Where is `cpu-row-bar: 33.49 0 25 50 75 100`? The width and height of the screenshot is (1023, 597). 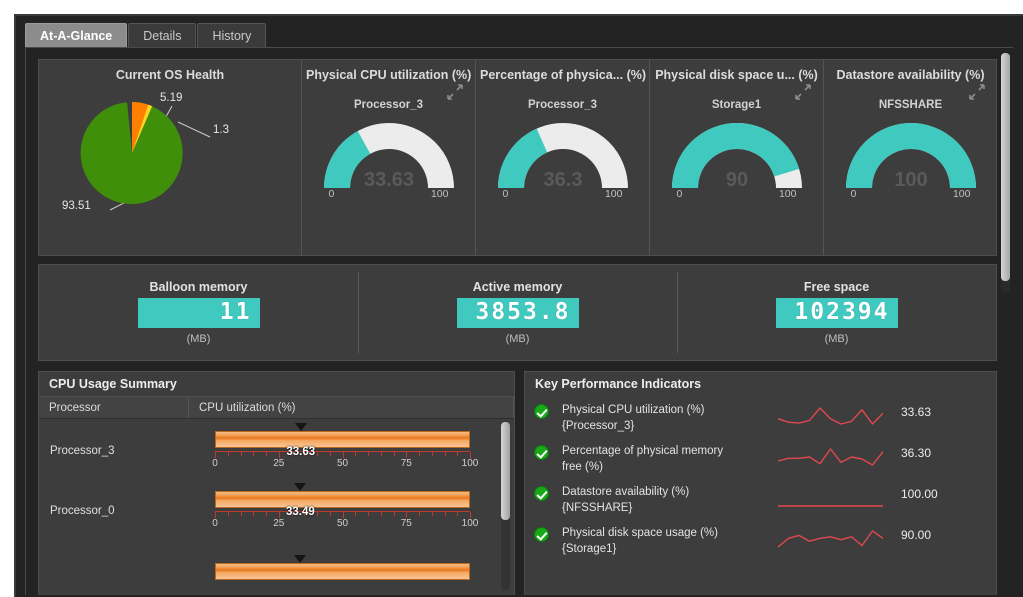 cpu-row-bar: 33.49 0 25 50 75 100 is located at coordinates (345, 507).